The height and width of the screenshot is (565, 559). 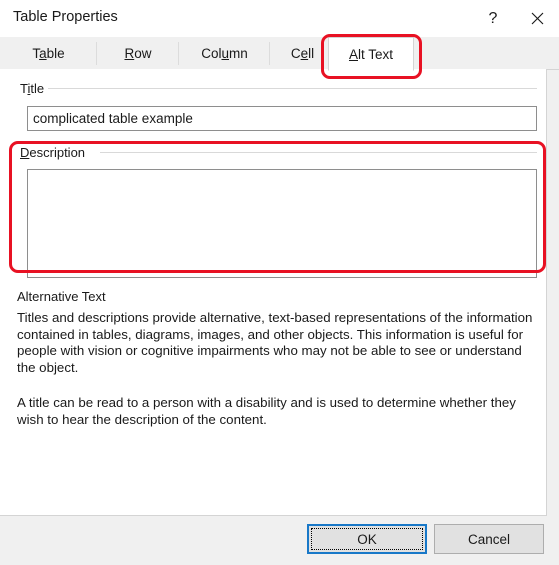 I want to click on close-x-icon, so click(x=537, y=18).